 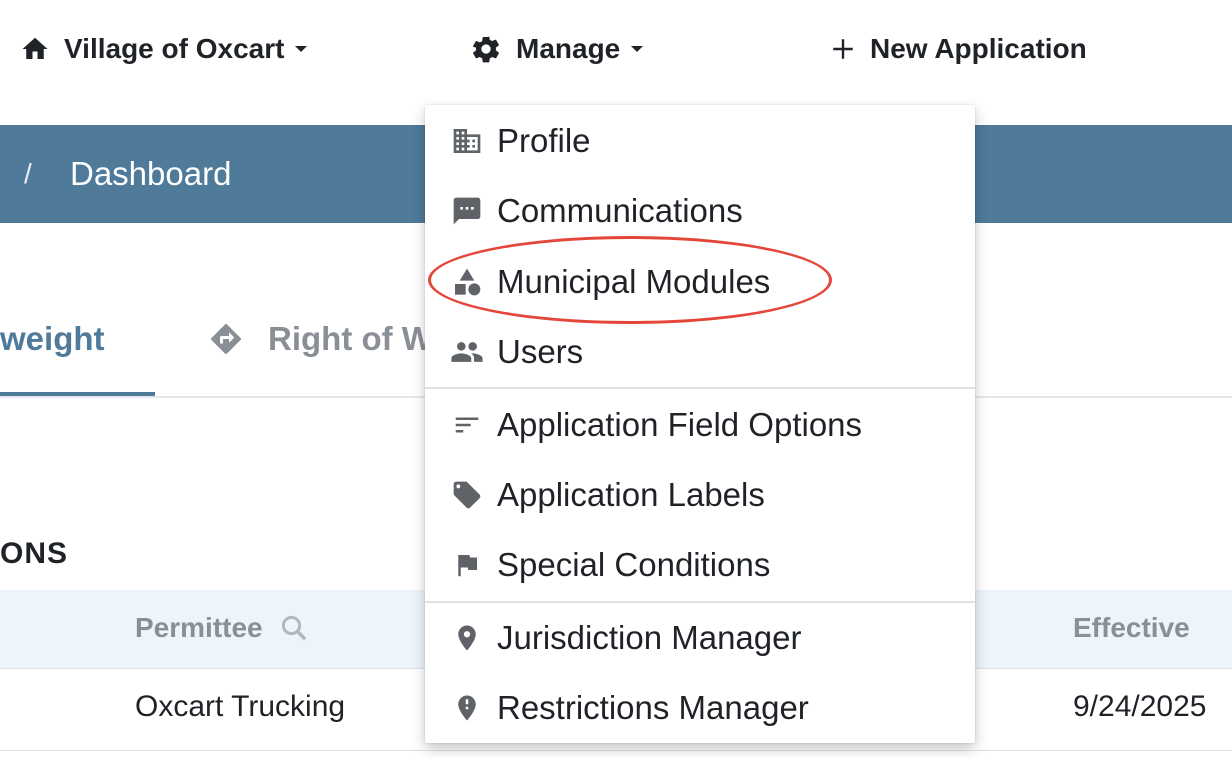 I want to click on tag-icon, so click(x=467, y=495).